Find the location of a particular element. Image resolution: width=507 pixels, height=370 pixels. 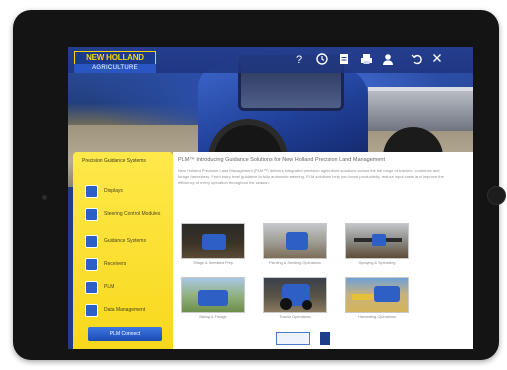

sidebar-item-label: Displays is located at coordinates (113, 191).